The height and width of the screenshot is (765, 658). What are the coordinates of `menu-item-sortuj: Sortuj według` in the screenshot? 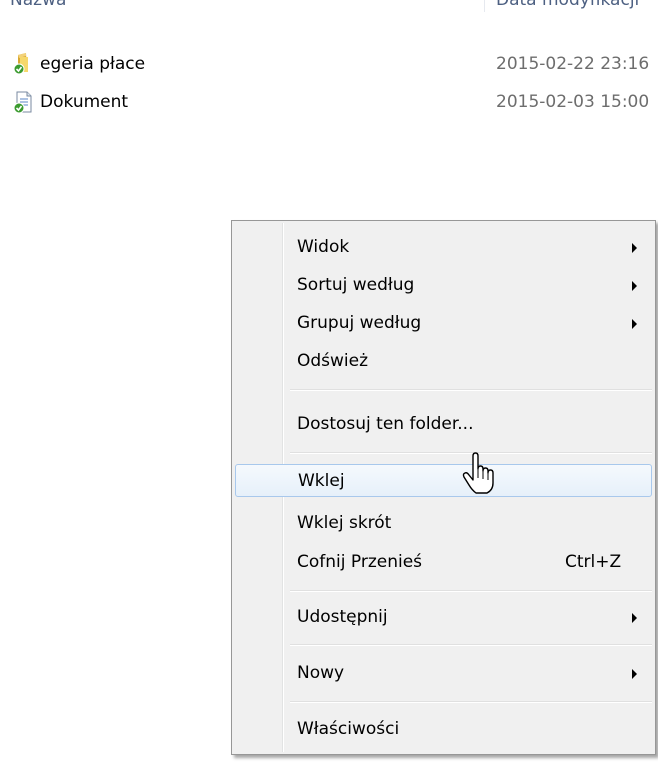 It's located at (443, 285).